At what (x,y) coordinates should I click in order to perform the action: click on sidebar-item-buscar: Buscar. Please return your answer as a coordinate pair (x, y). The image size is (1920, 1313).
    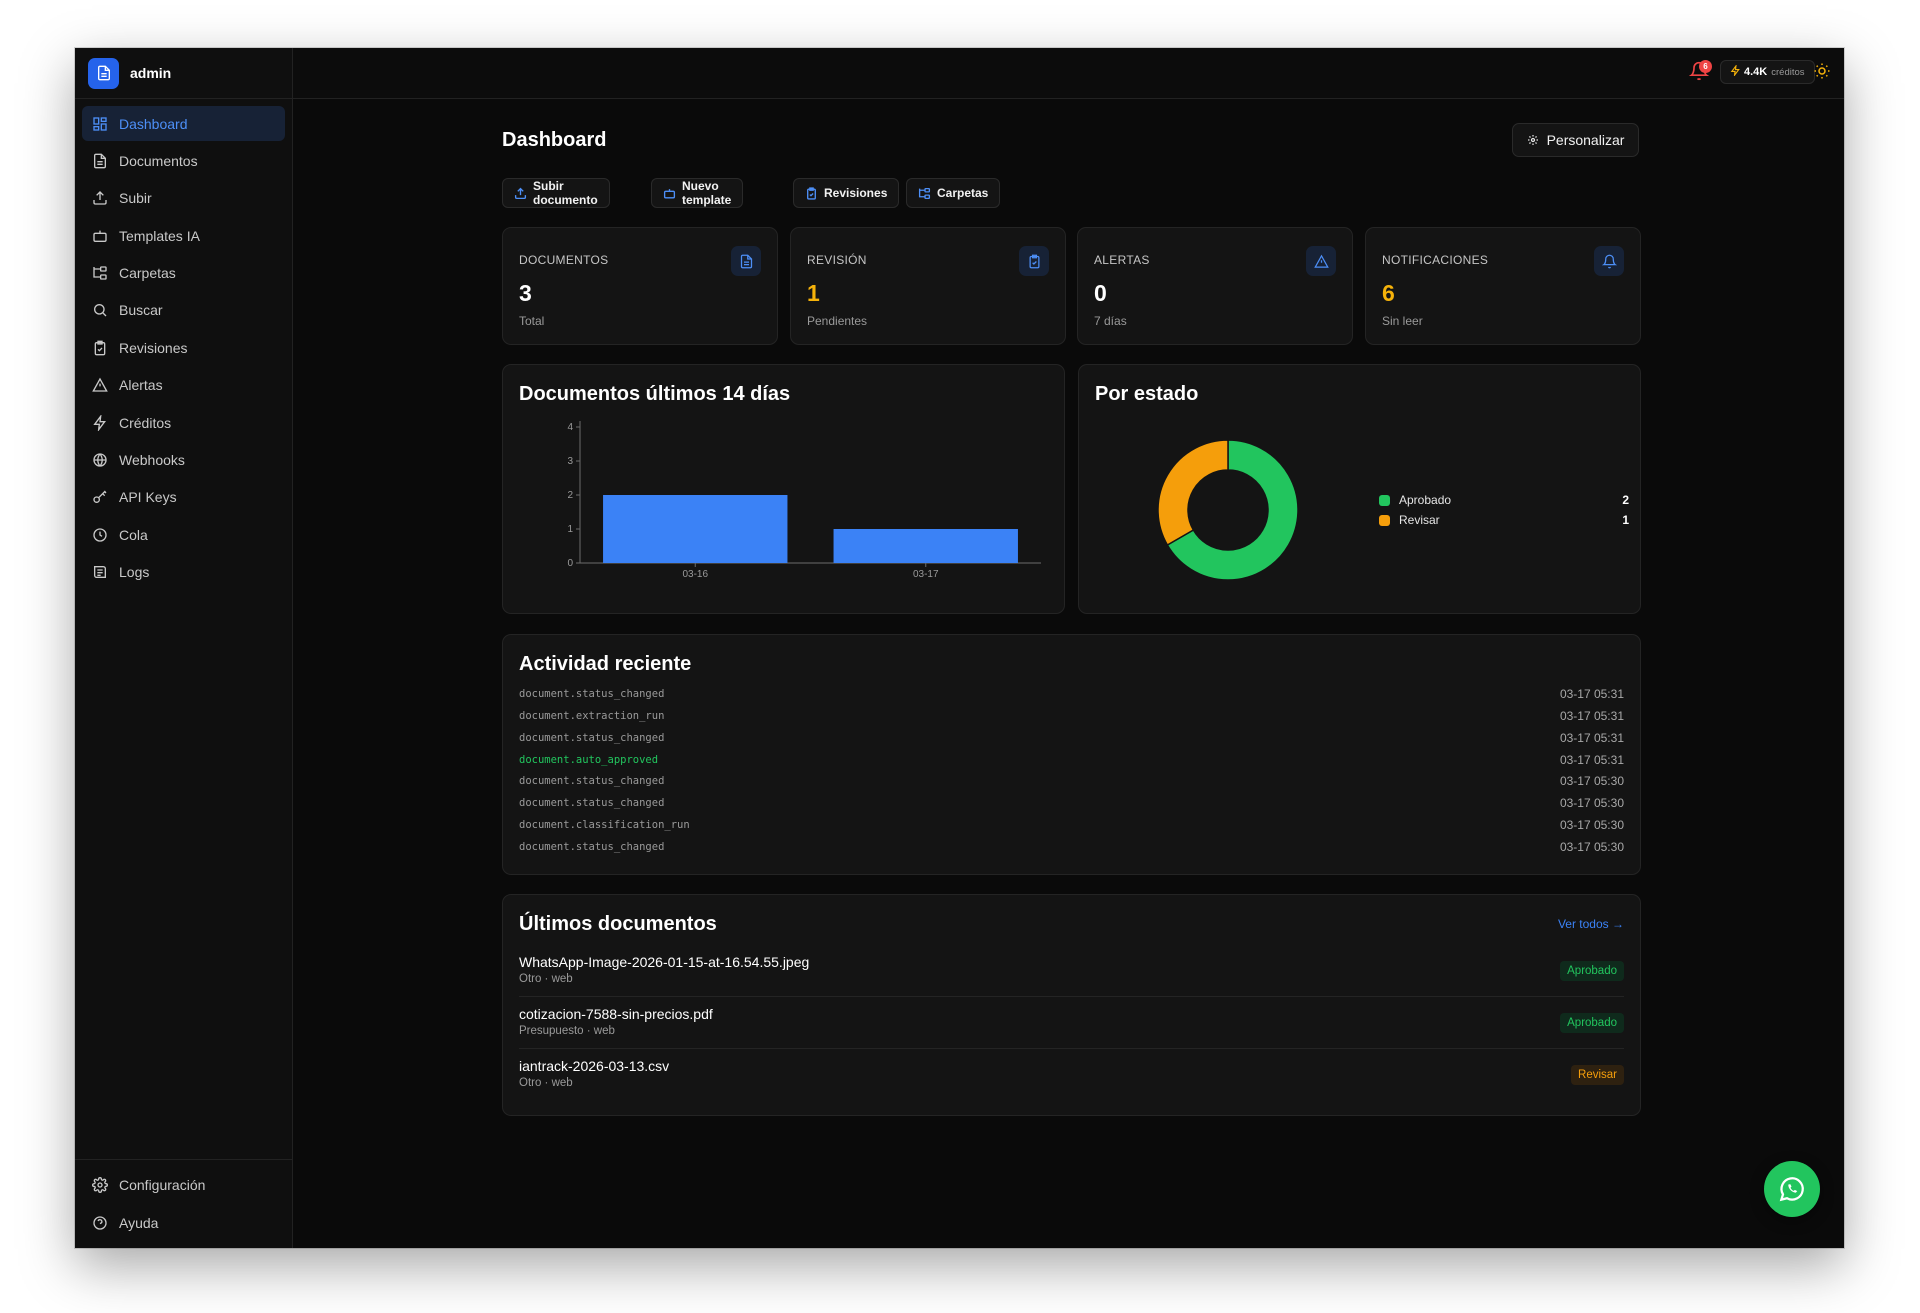
    Looking at the image, I should click on (183, 310).